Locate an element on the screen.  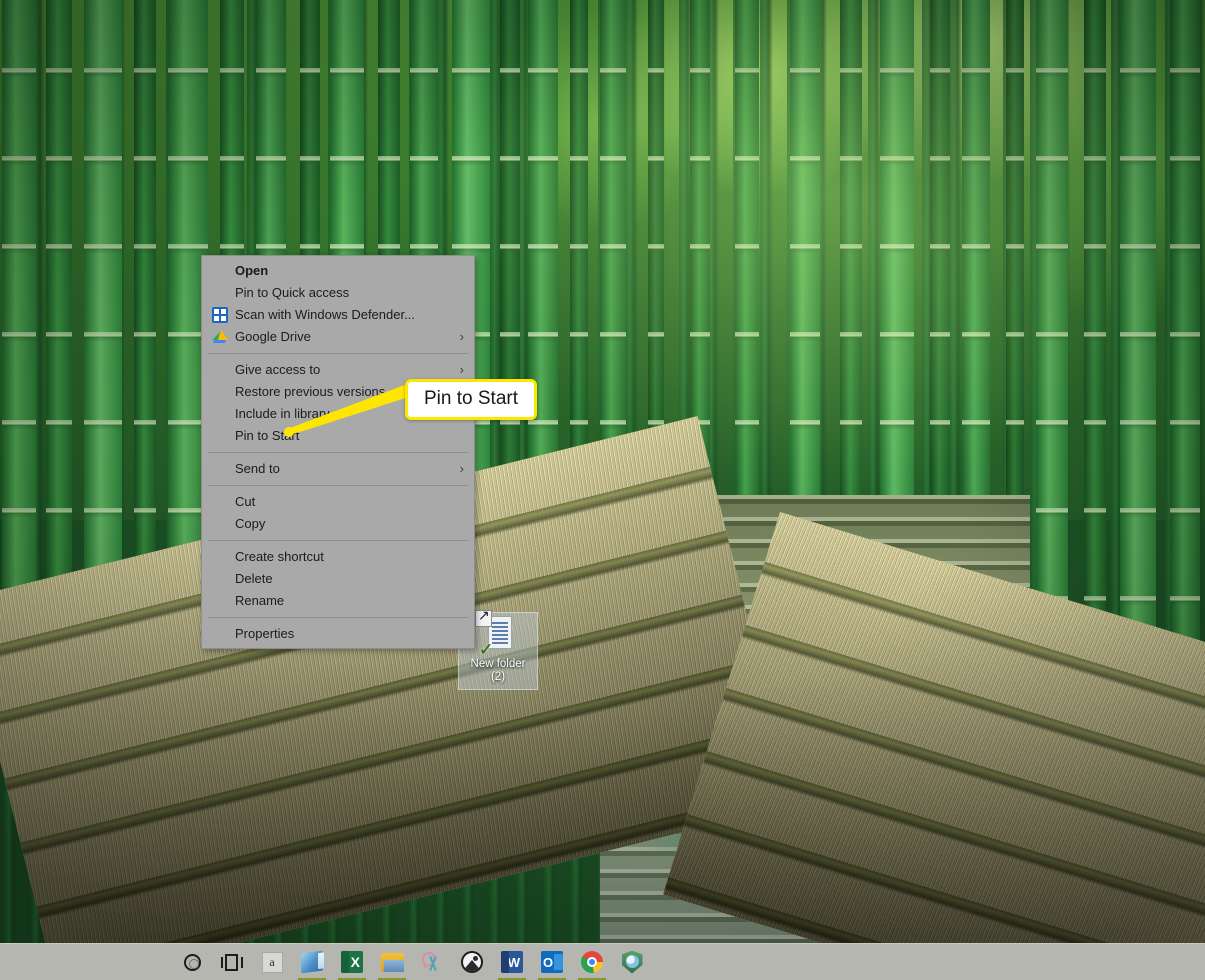
menu-item-label: Cut is located at coordinates (245, 501).